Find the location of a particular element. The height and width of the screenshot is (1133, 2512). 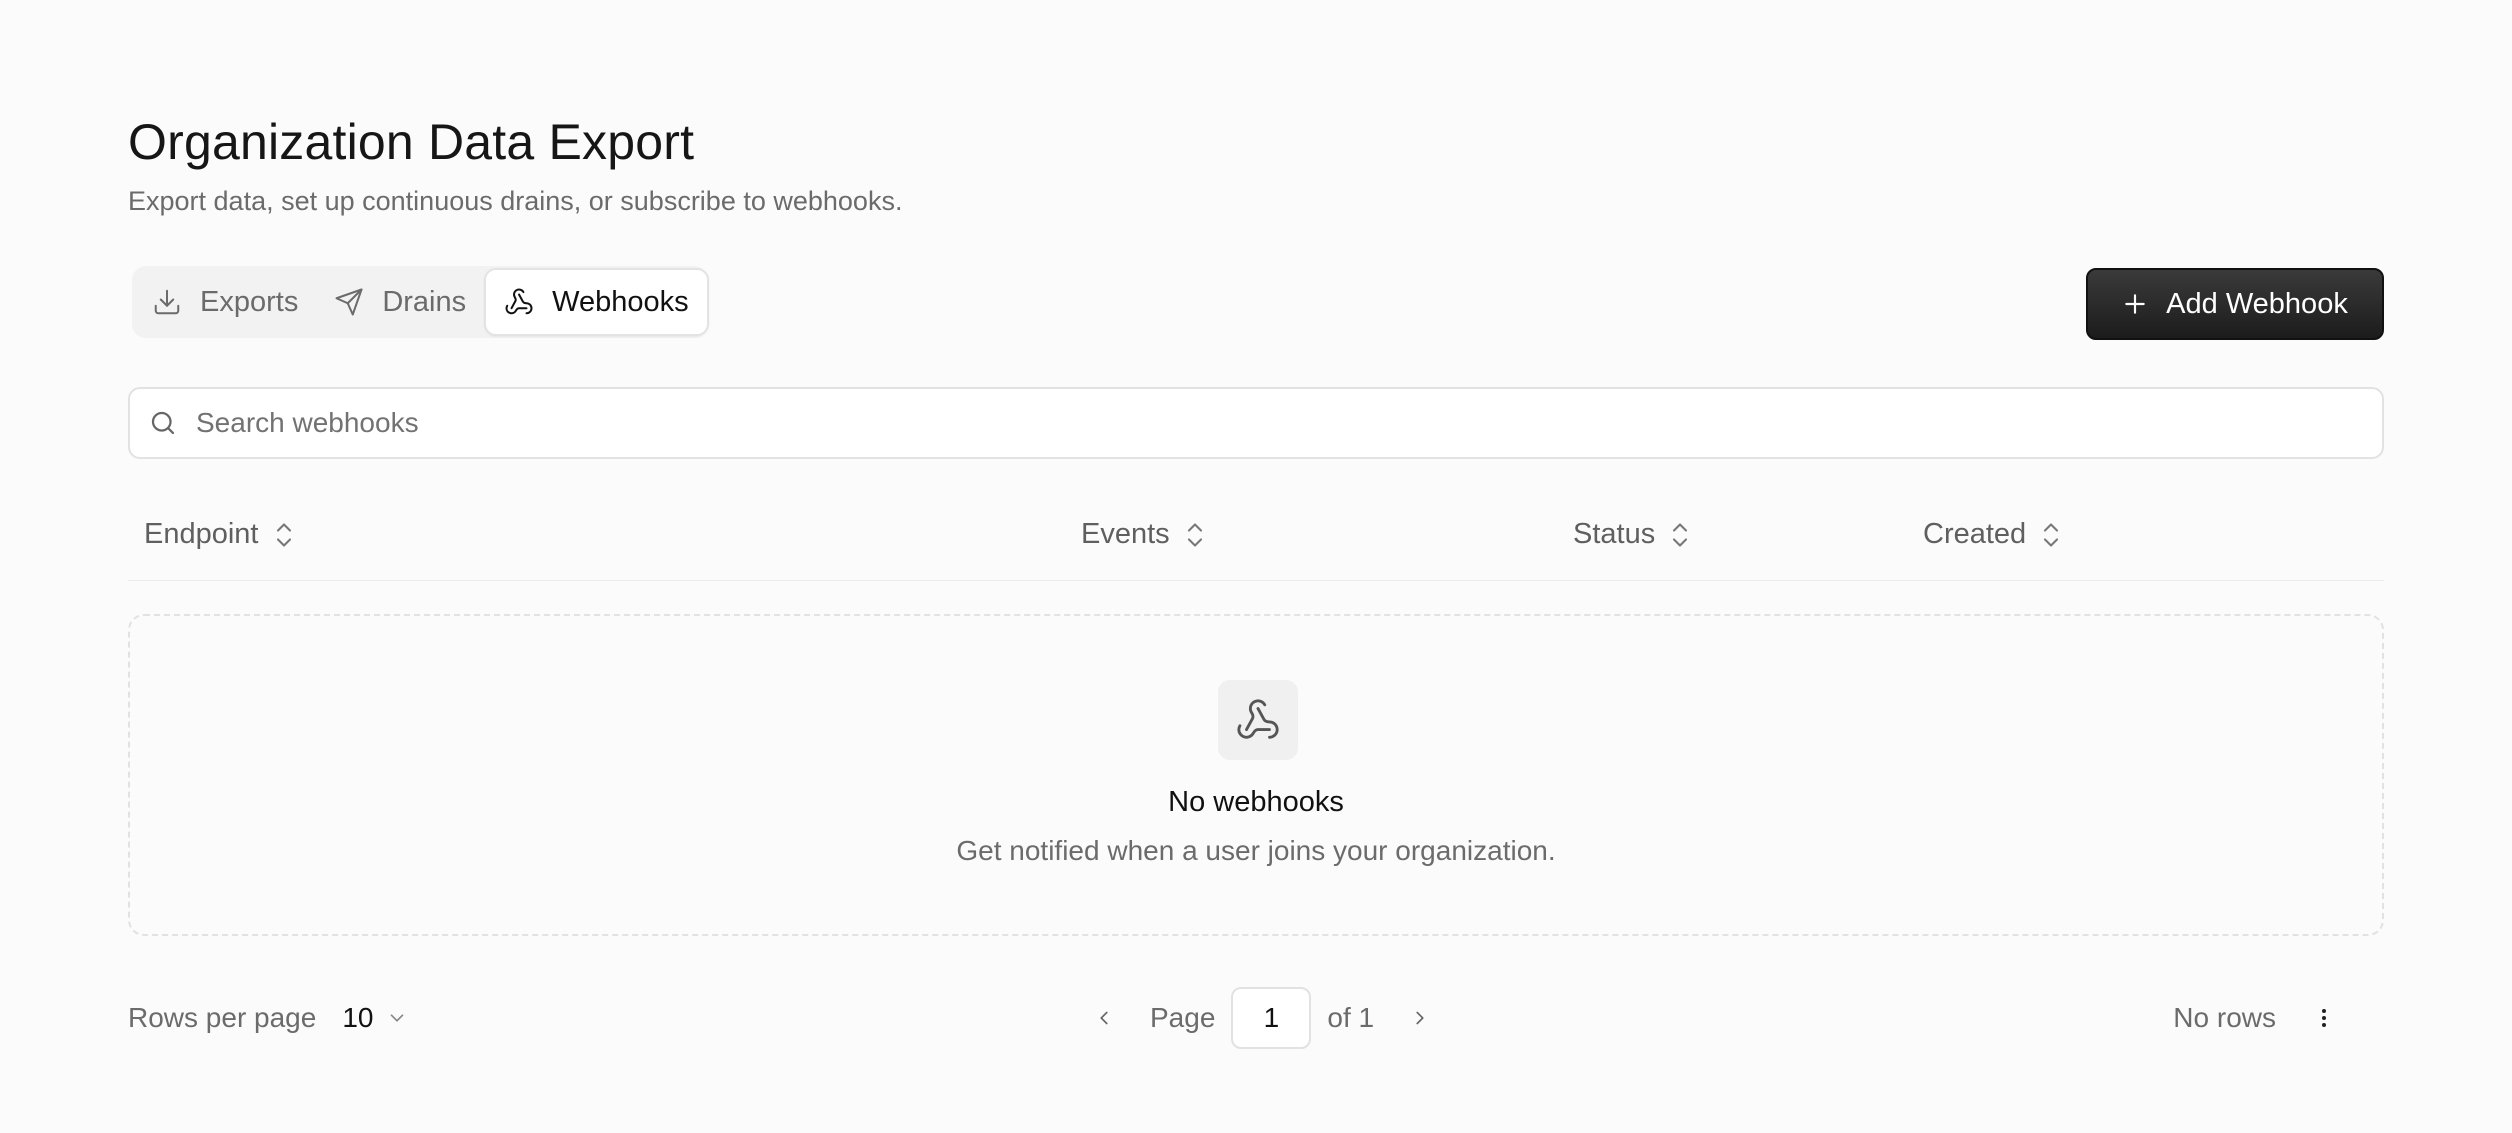

page-title: Organization Data Export is located at coordinates (411, 142).